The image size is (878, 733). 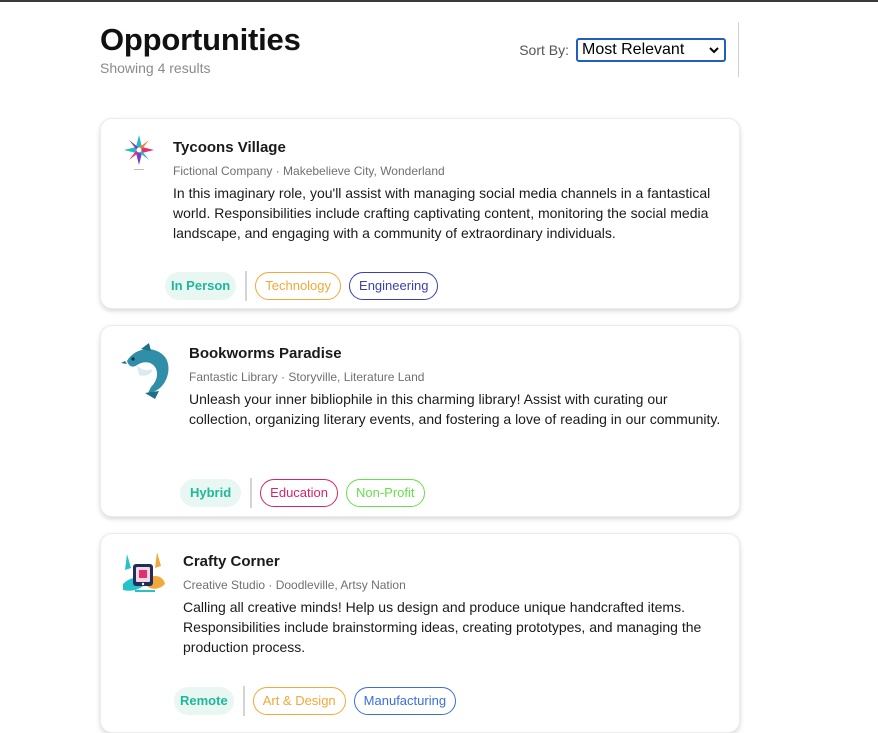 What do you see at coordinates (211, 493) in the screenshot?
I see `work-type-badge: Hybrid` at bounding box center [211, 493].